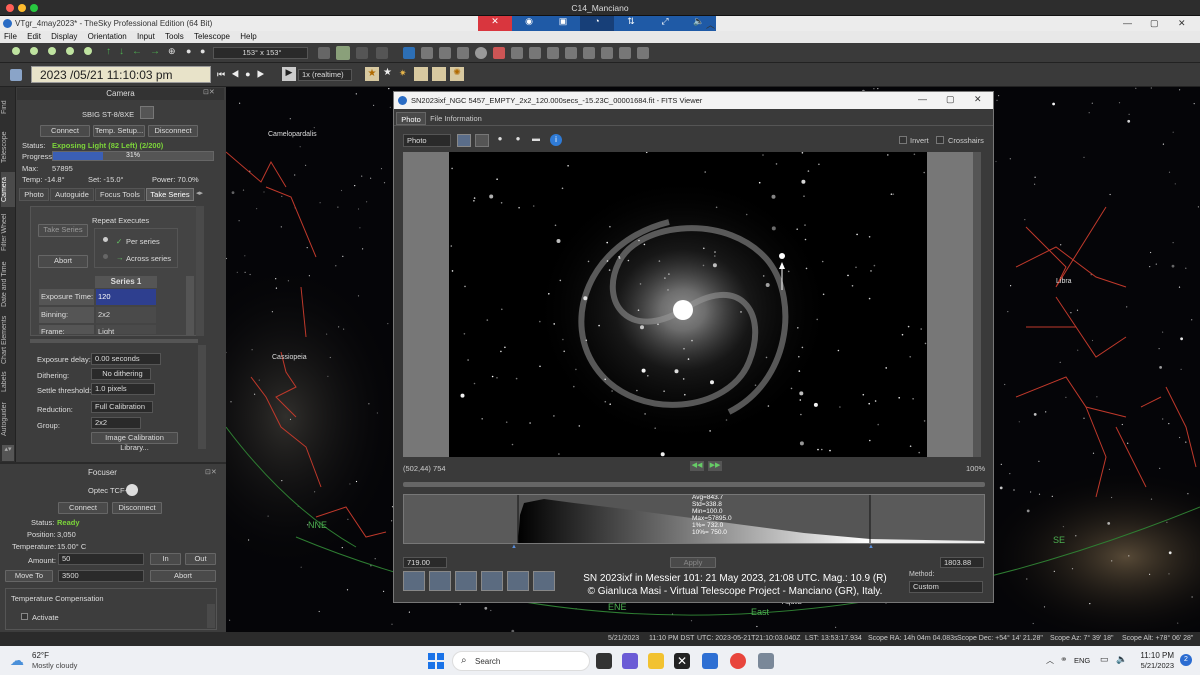  What do you see at coordinates (65, 131) in the screenshot?
I see `camera-connect-button: Connect` at bounding box center [65, 131].